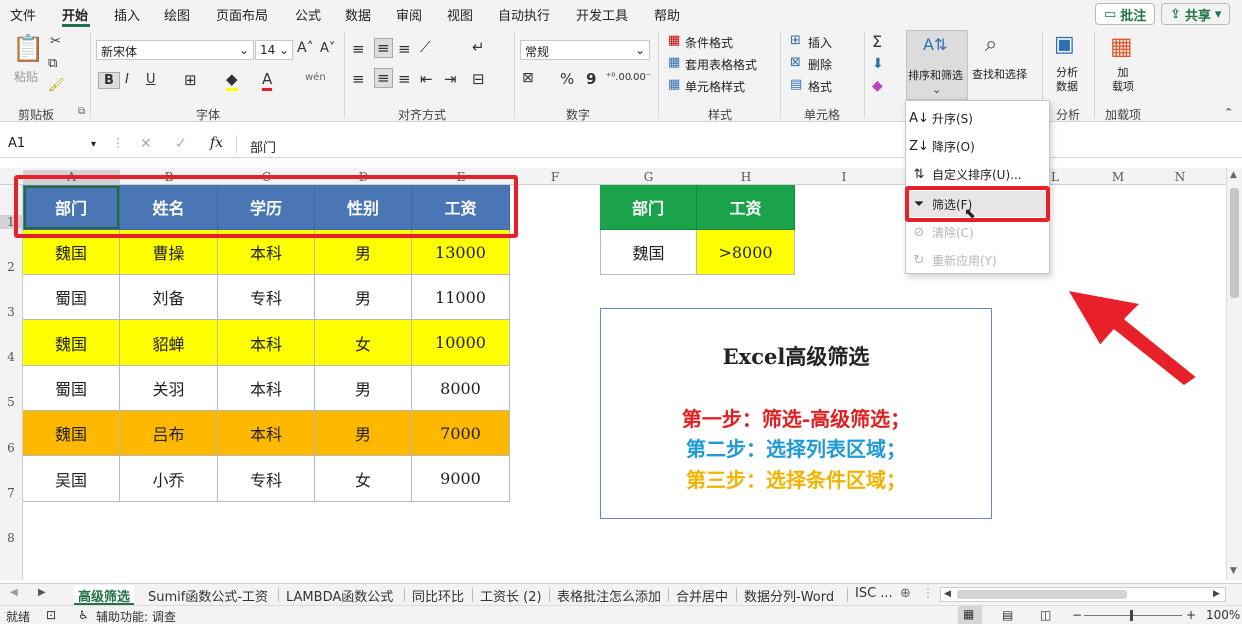 The height and width of the screenshot is (624, 1242). What do you see at coordinates (937, 65) in the screenshot?
I see `sort-filter-button: A⇅ 排序和筛选 ⌄` at bounding box center [937, 65].